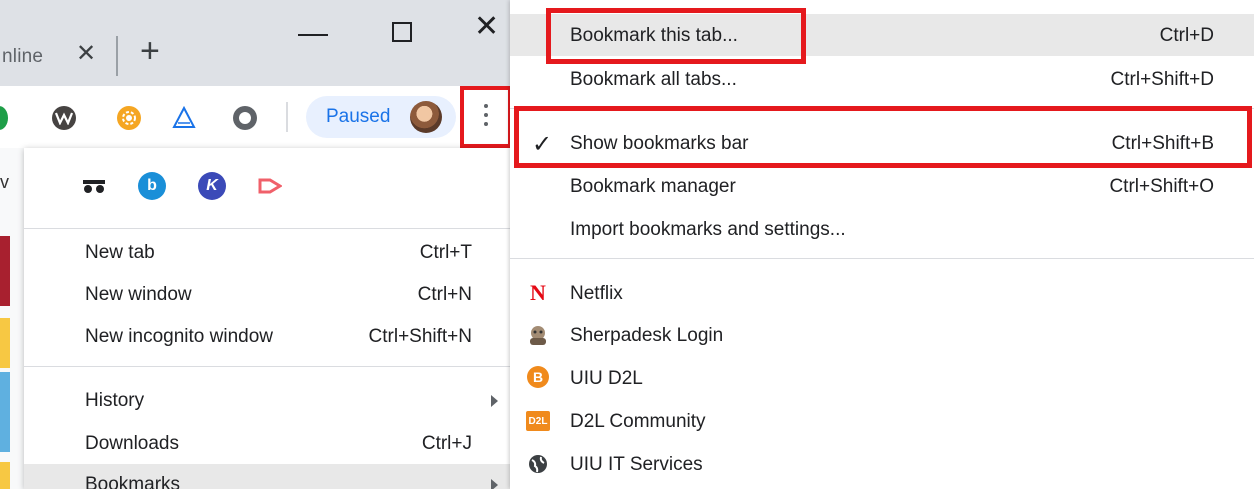 The image size is (1254, 489). What do you see at coordinates (150, 51) in the screenshot?
I see `new-tab-button: +` at bounding box center [150, 51].